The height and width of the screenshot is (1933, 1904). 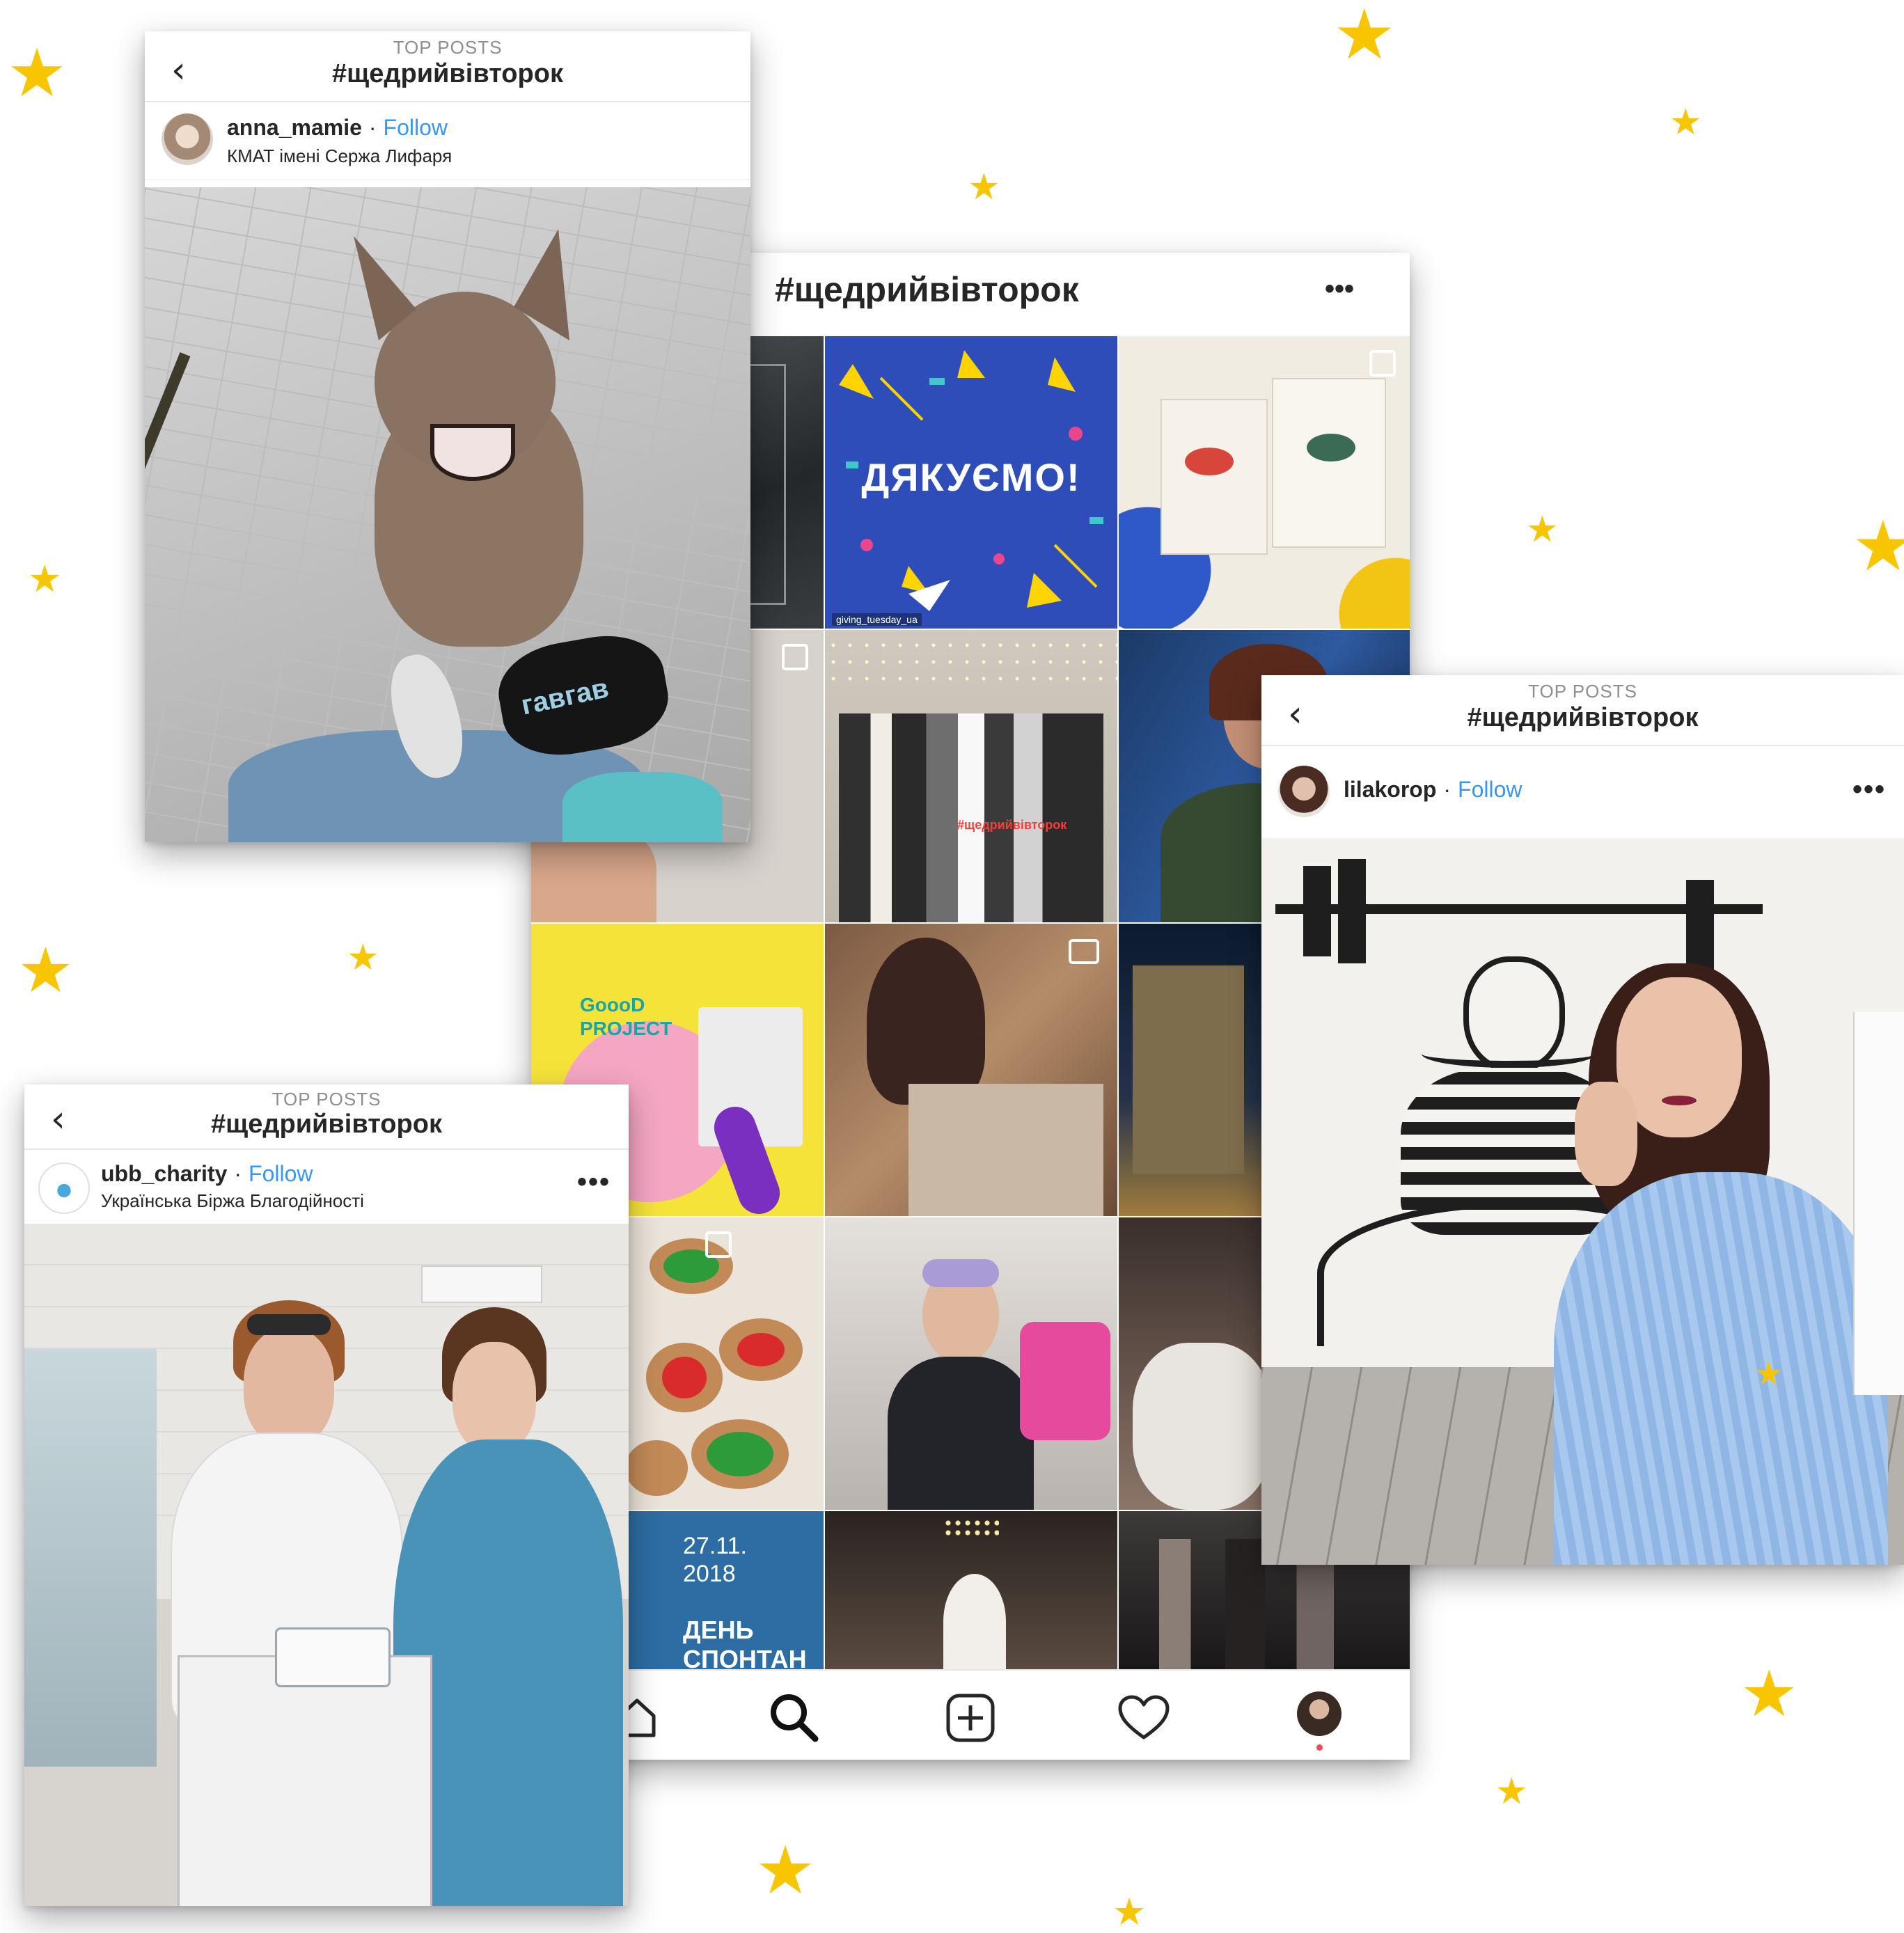 I want to click on good-project-label: GoooD PROJECT, so click(x=626, y=1016).